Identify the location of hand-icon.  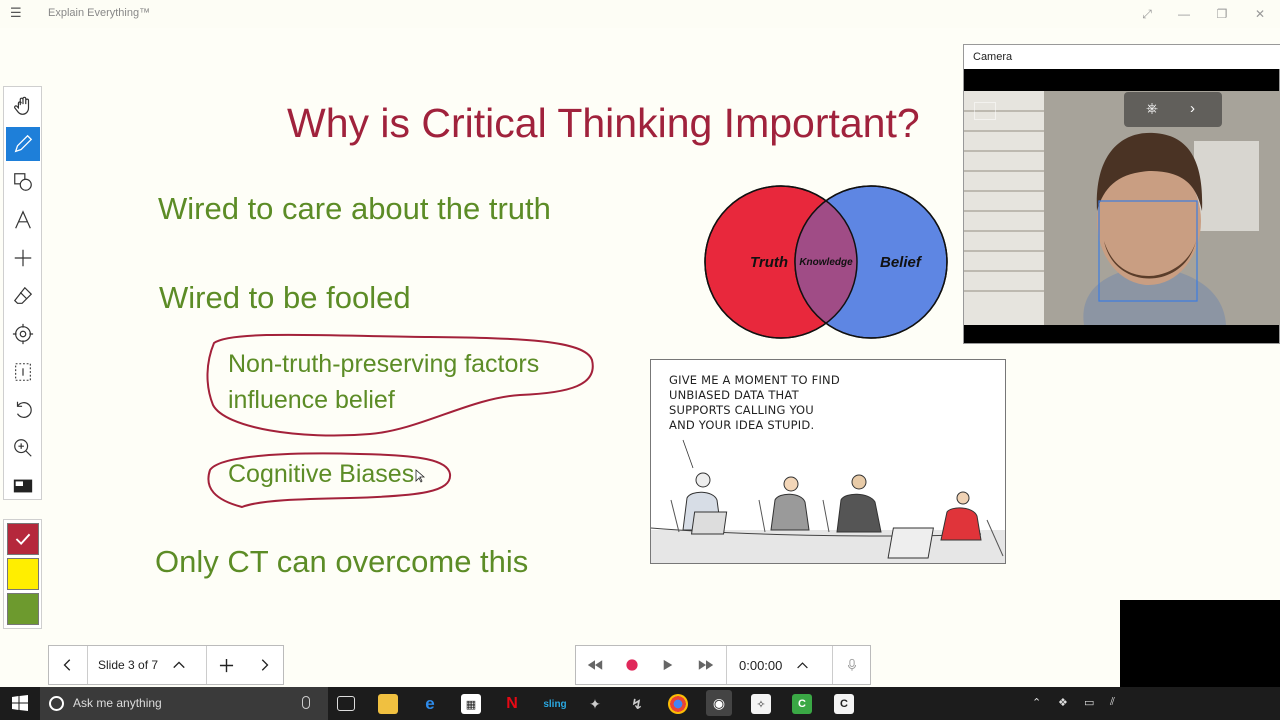
(22, 105).